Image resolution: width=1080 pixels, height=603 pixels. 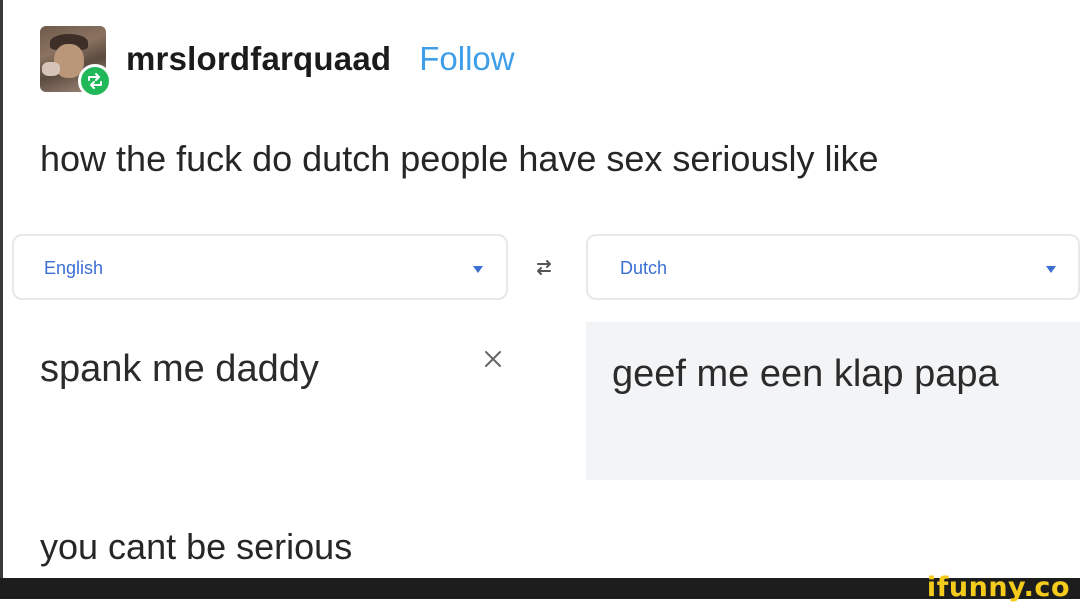 What do you see at coordinates (644, 268) in the screenshot?
I see `target-language-label: Dutch` at bounding box center [644, 268].